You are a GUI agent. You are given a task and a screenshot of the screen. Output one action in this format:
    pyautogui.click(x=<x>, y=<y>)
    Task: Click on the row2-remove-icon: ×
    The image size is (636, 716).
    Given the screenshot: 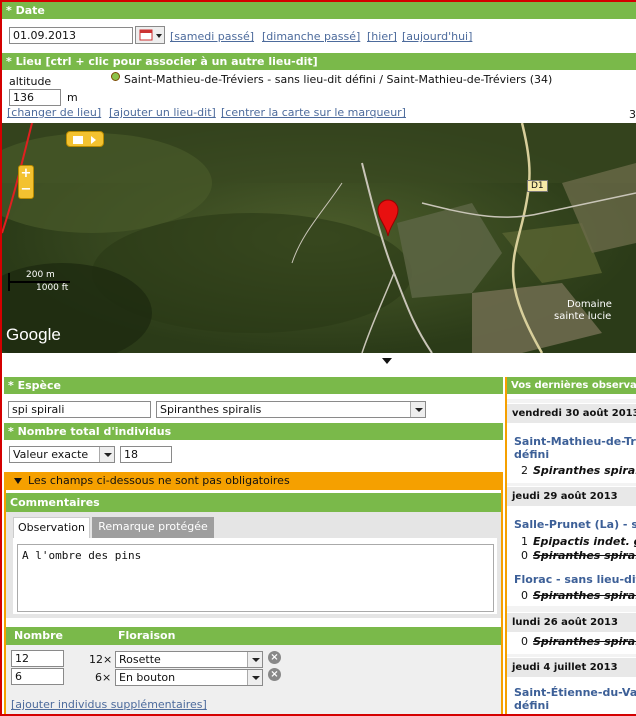 What is the action you would take?
    pyautogui.click(x=274, y=674)
    